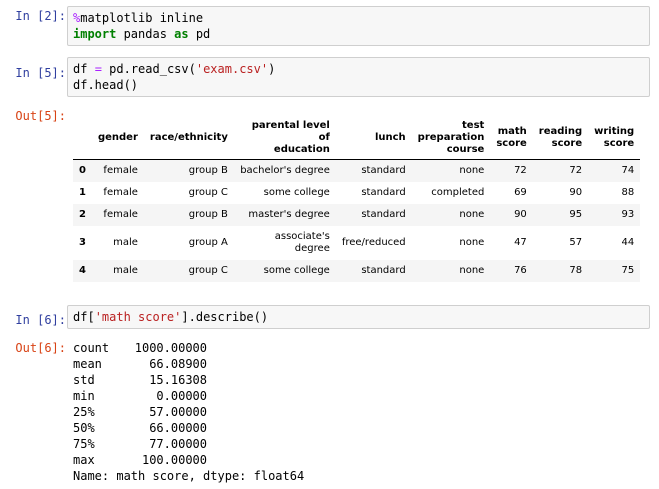 Image resolution: width=659 pixels, height=489 pixels. I want to click on code-token: pandas, so click(145, 34).